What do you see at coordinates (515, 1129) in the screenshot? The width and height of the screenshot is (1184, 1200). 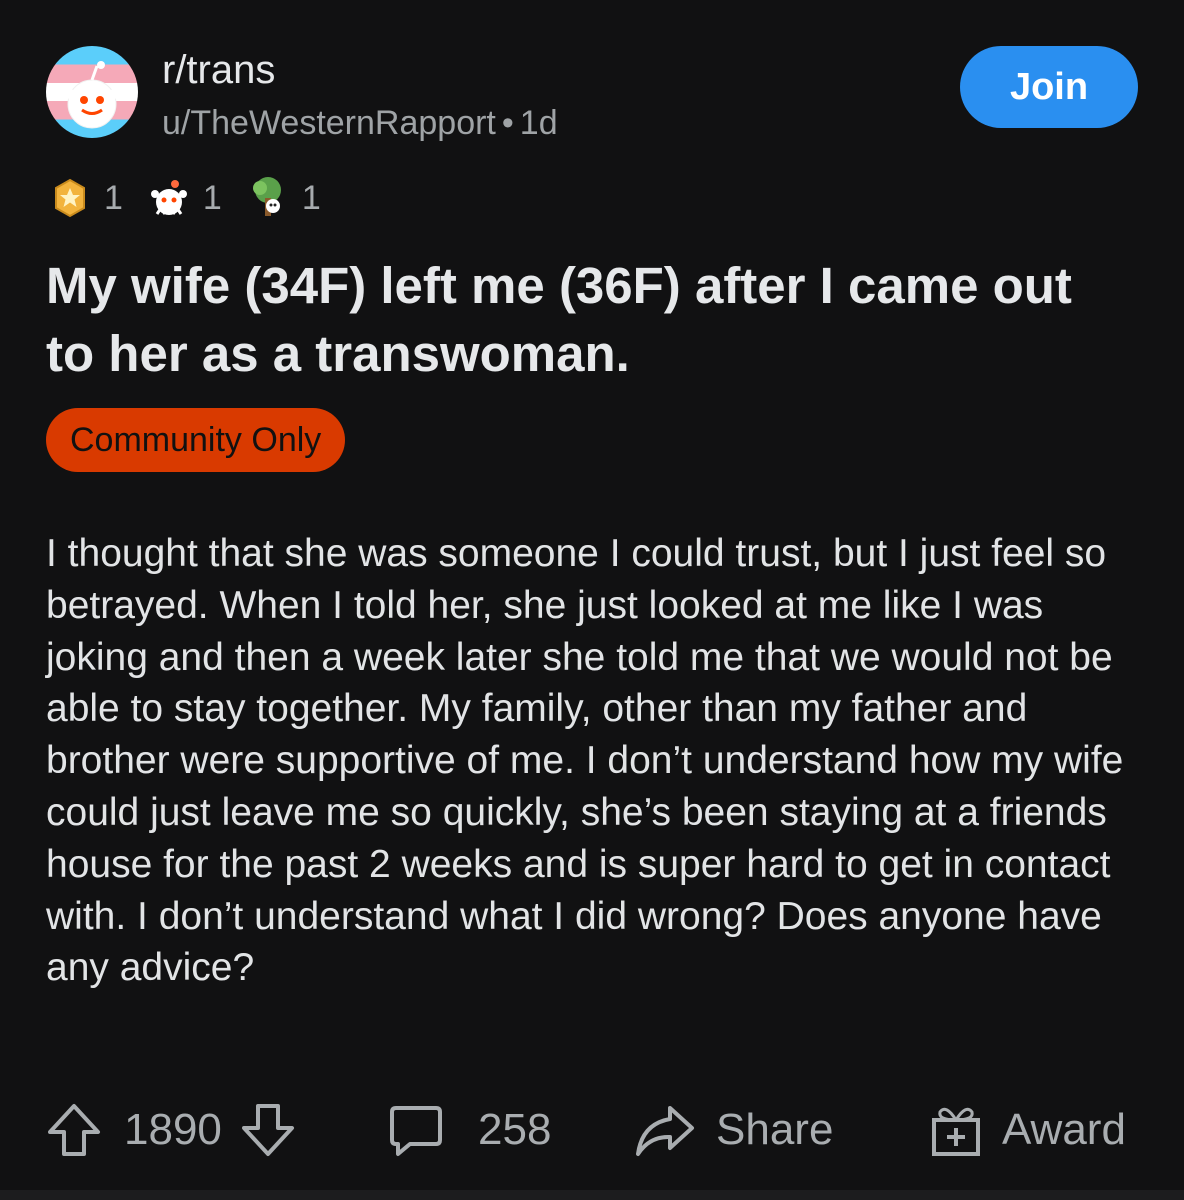 I see `comment-count: 258` at bounding box center [515, 1129].